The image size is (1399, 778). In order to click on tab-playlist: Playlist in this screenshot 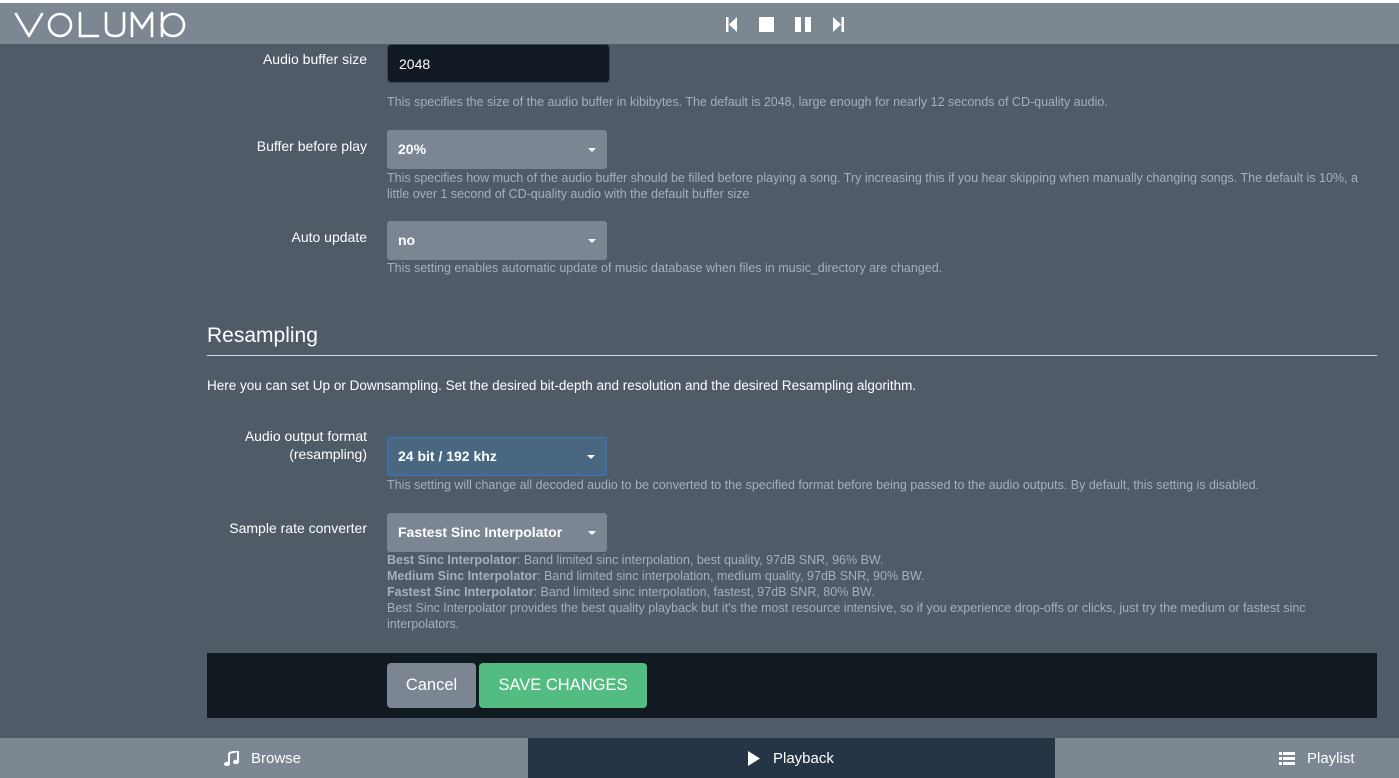, I will do `click(1227, 758)`.